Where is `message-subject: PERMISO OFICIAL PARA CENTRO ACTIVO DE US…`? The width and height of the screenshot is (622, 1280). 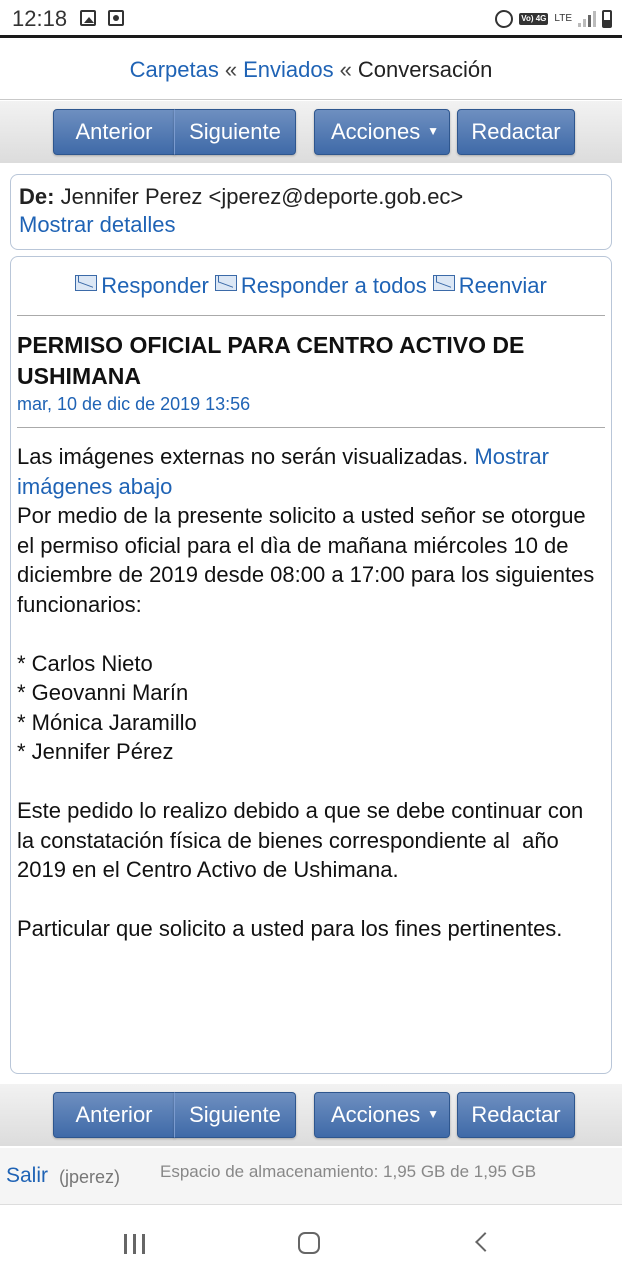 message-subject: PERMISO OFICIAL PARA CENTRO ACTIVO DE US… is located at coordinates (271, 360).